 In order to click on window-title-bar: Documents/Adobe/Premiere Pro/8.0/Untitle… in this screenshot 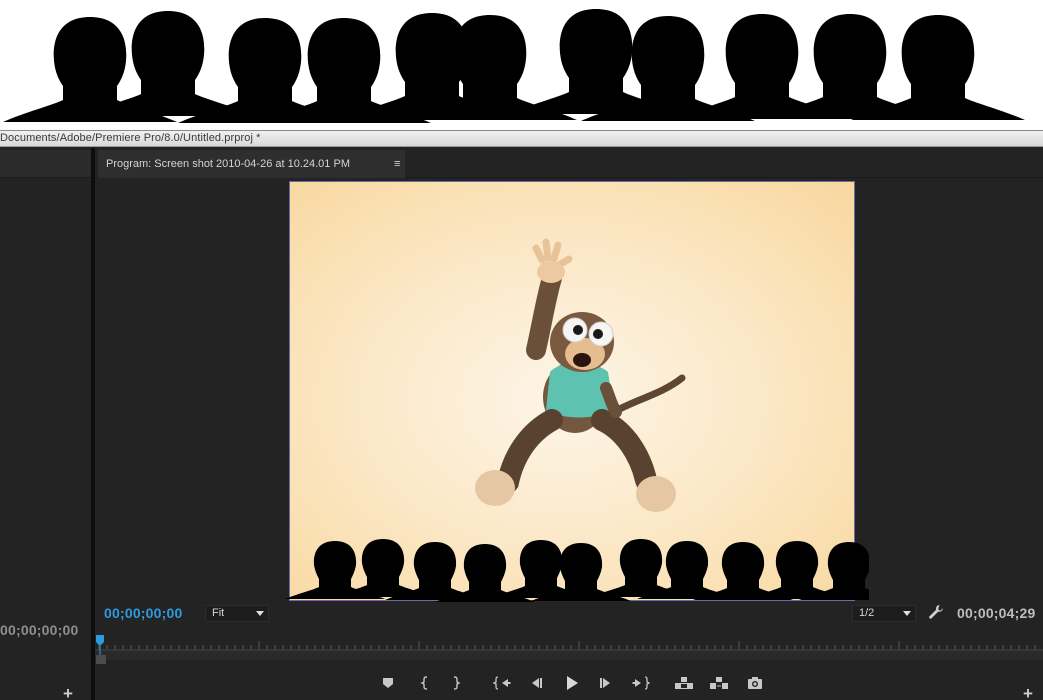, I will do `click(521, 139)`.